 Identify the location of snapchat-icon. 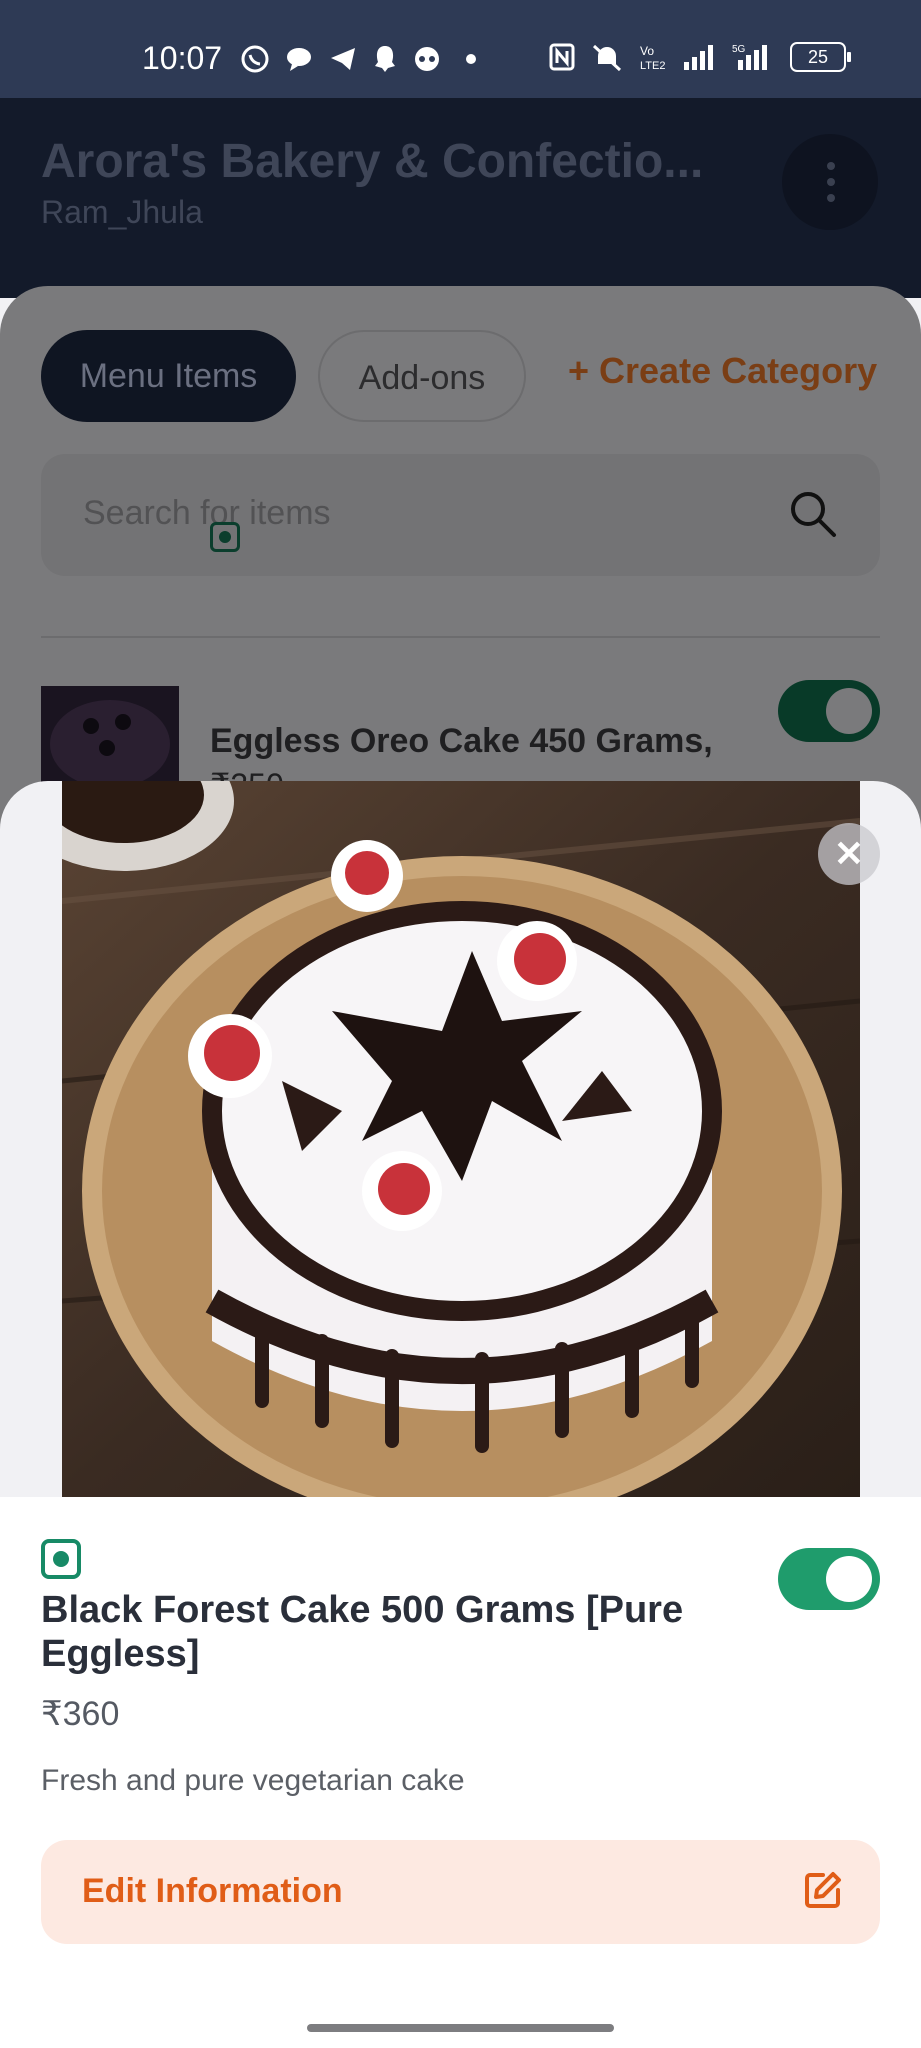
(385, 59).